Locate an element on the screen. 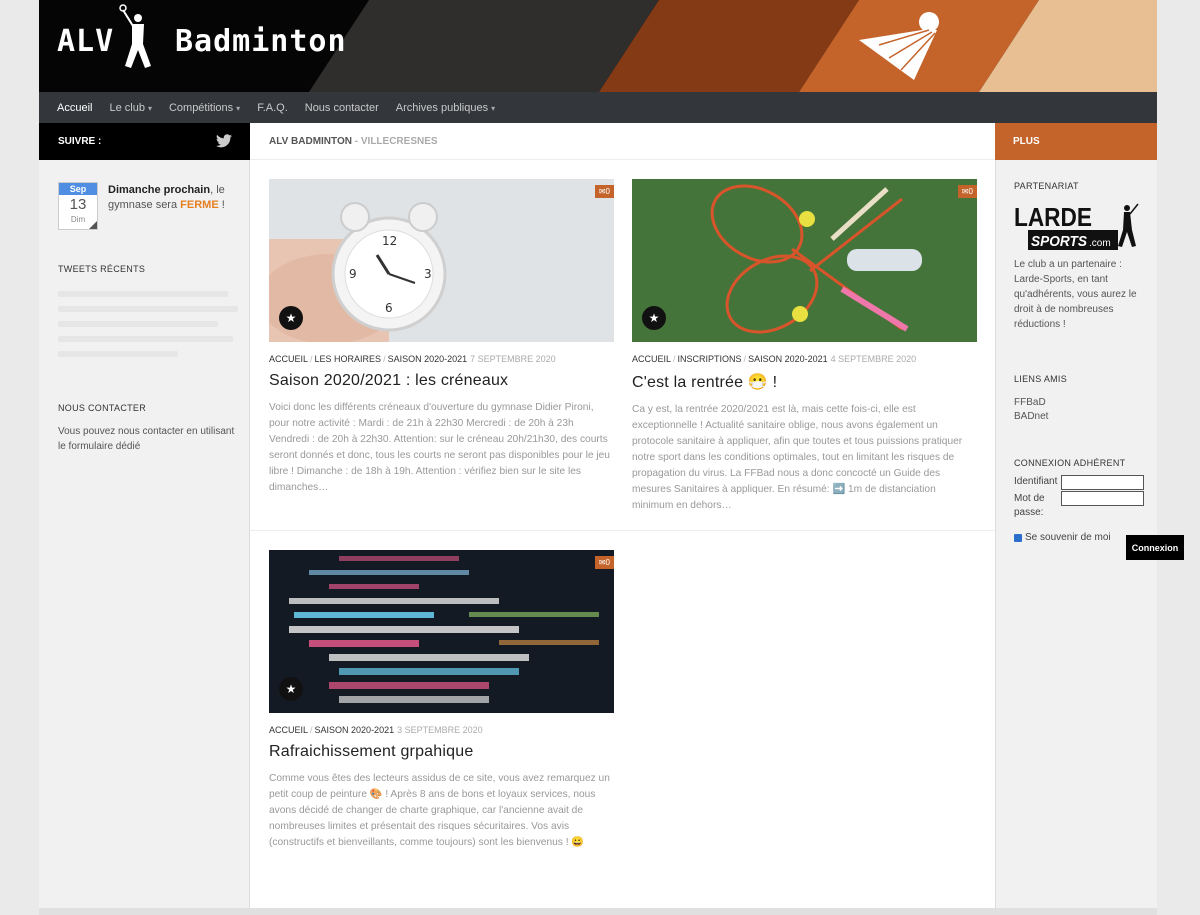  friend-link-ffbad: FFBaD is located at coordinates (1031, 403).